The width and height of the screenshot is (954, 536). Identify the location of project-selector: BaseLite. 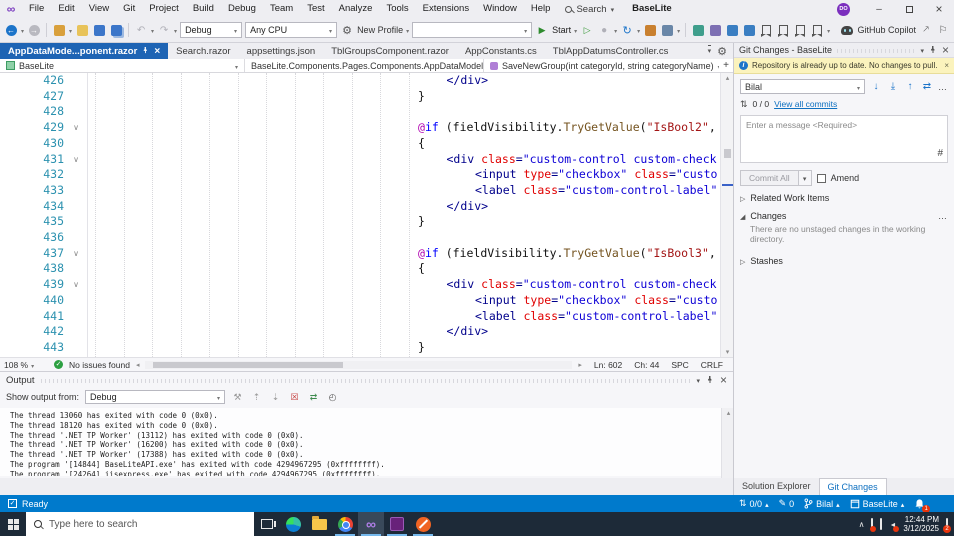
(122, 65).